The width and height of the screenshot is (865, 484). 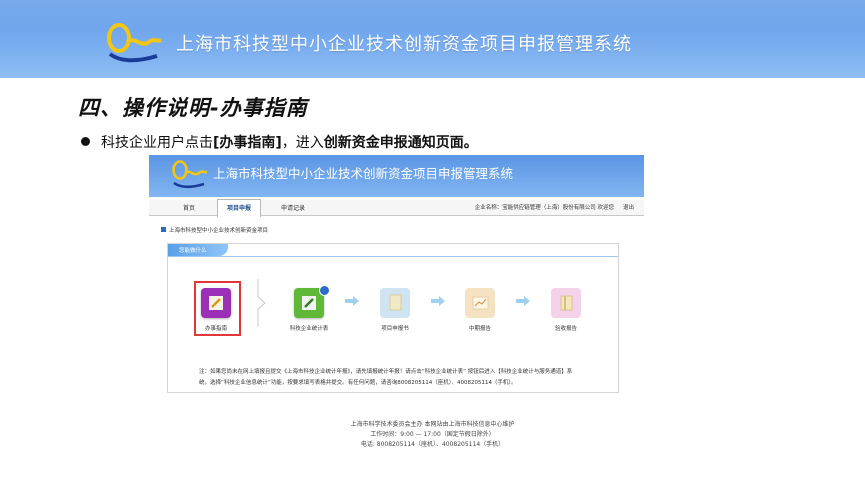 What do you see at coordinates (193, 108) in the screenshot?
I see `slide-heading: 四、操作说明-办事指南` at bounding box center [193, 108].